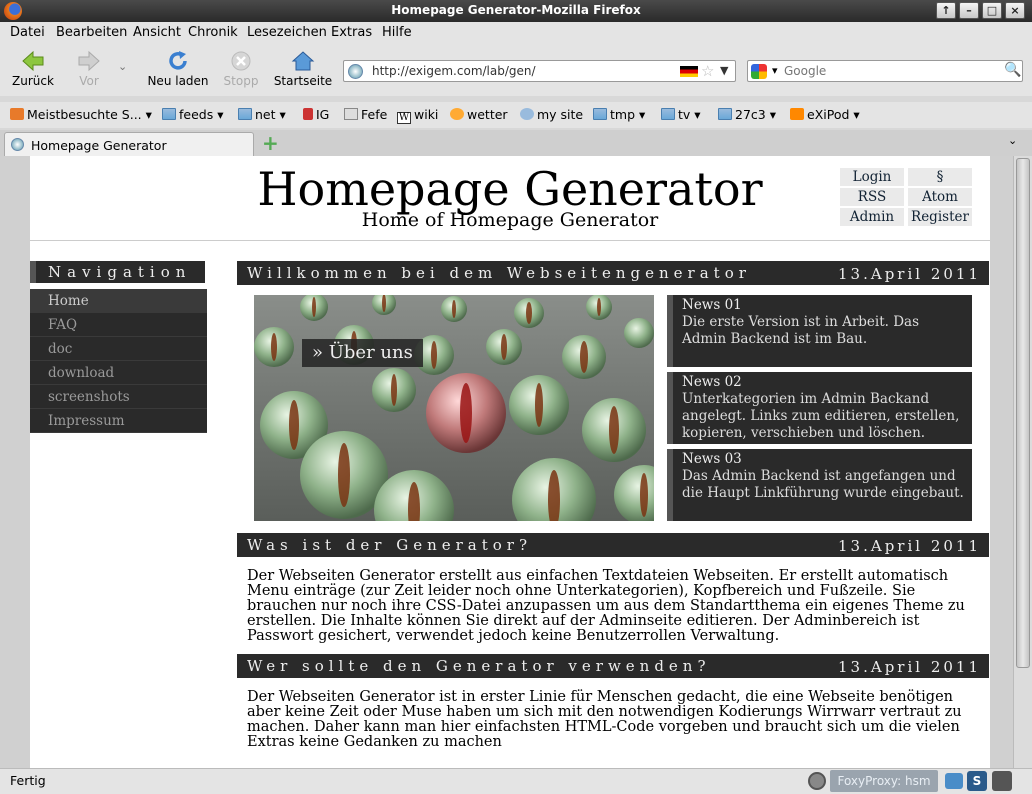  What do you see at coordinates (1012, 70) in the screenshot?
I see `search-icon: 🔍` at bounding box center [1012, 70].